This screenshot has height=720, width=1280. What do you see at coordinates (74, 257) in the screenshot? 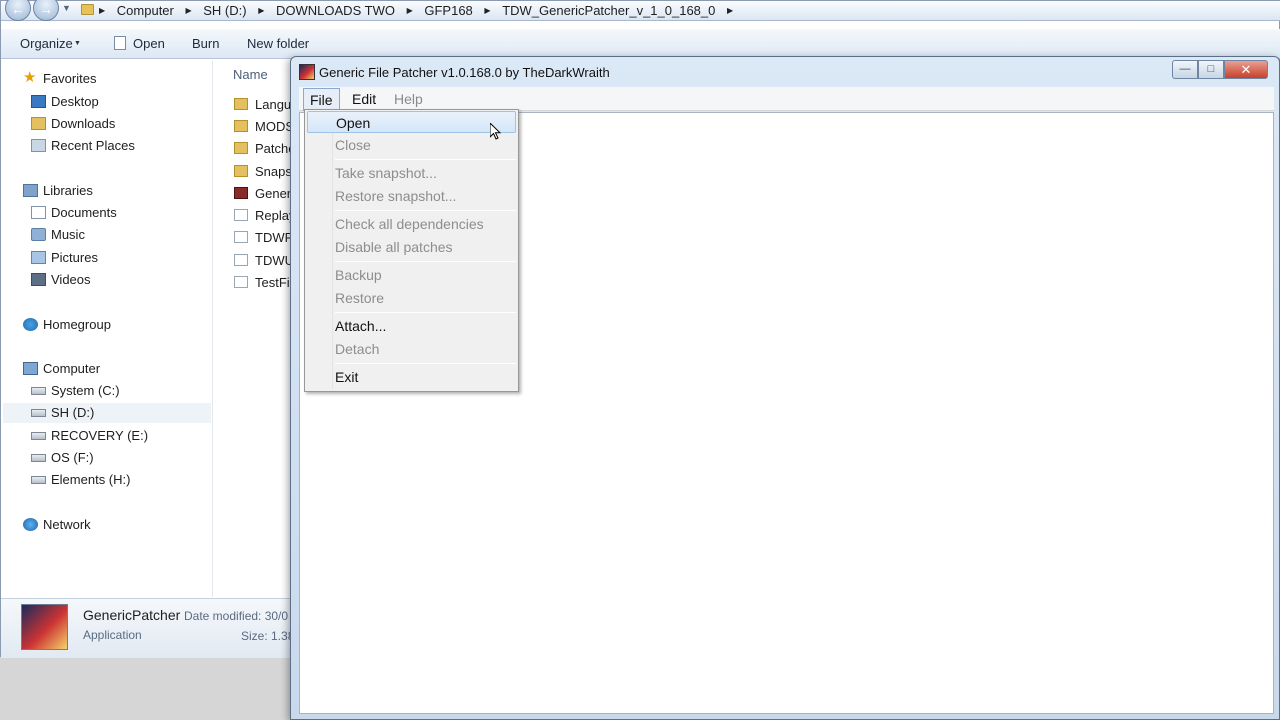
I see `nav-label: Pictures` at bounding box center [74, 257].